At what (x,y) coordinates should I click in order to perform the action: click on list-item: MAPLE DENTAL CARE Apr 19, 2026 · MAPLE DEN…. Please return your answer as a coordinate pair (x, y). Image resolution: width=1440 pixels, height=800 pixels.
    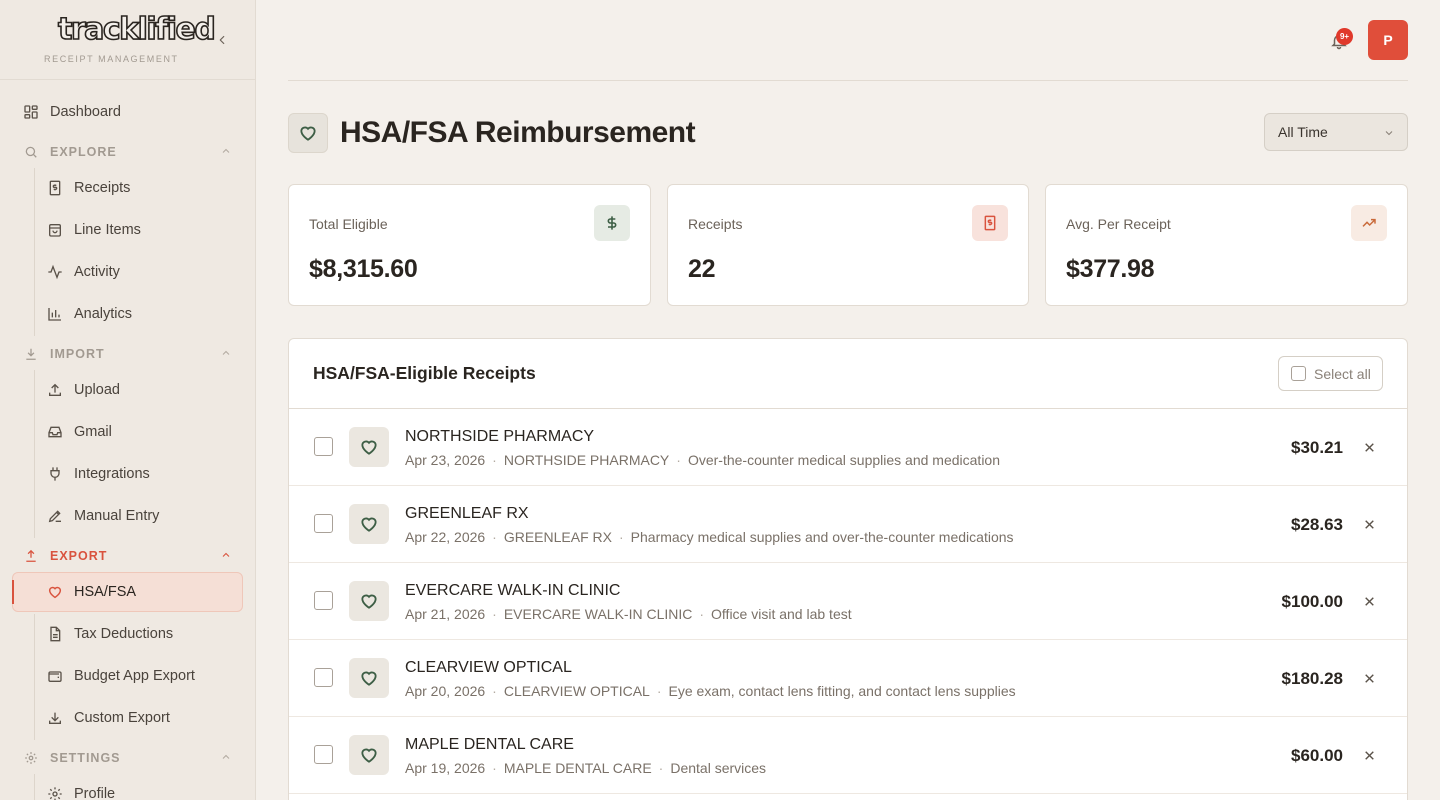
    Looking at the image, I should click on (848, 755).